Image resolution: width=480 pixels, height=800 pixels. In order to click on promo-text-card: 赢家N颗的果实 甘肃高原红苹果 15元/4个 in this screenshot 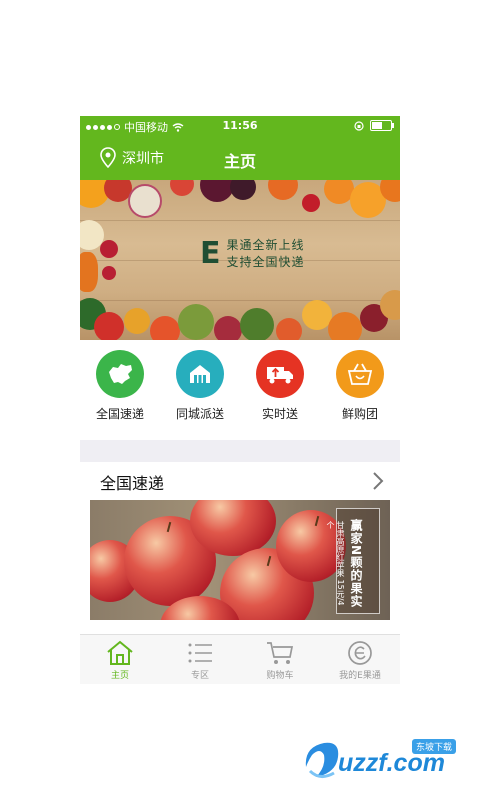, I will do `click(353, 561)`.